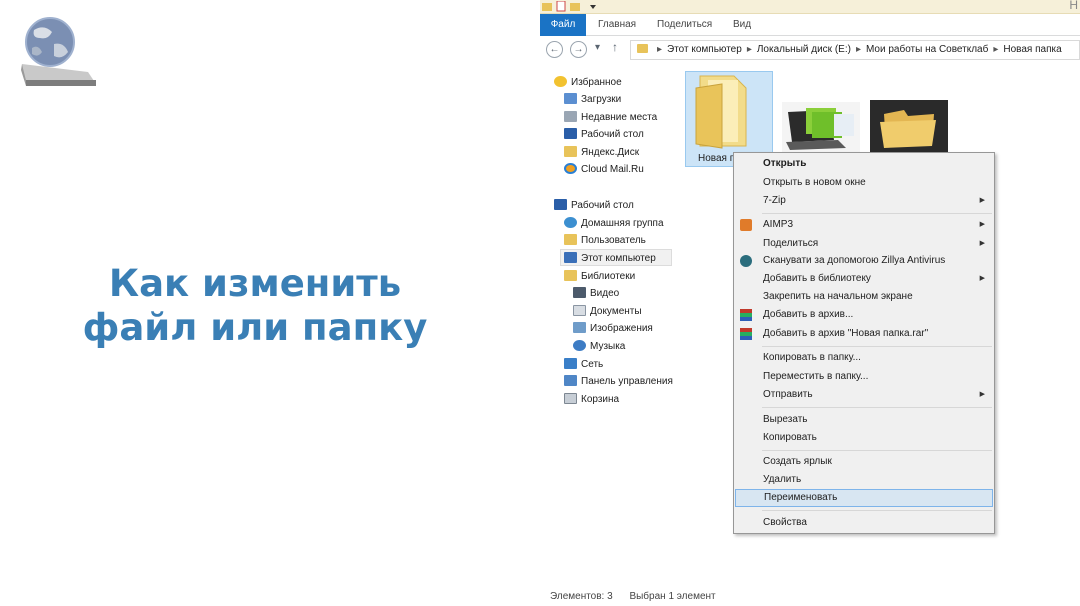  What do you see at coordinates (563, 25) in the screenshot?
I see `tab-file: Файл` at bounding box center [563, 25].